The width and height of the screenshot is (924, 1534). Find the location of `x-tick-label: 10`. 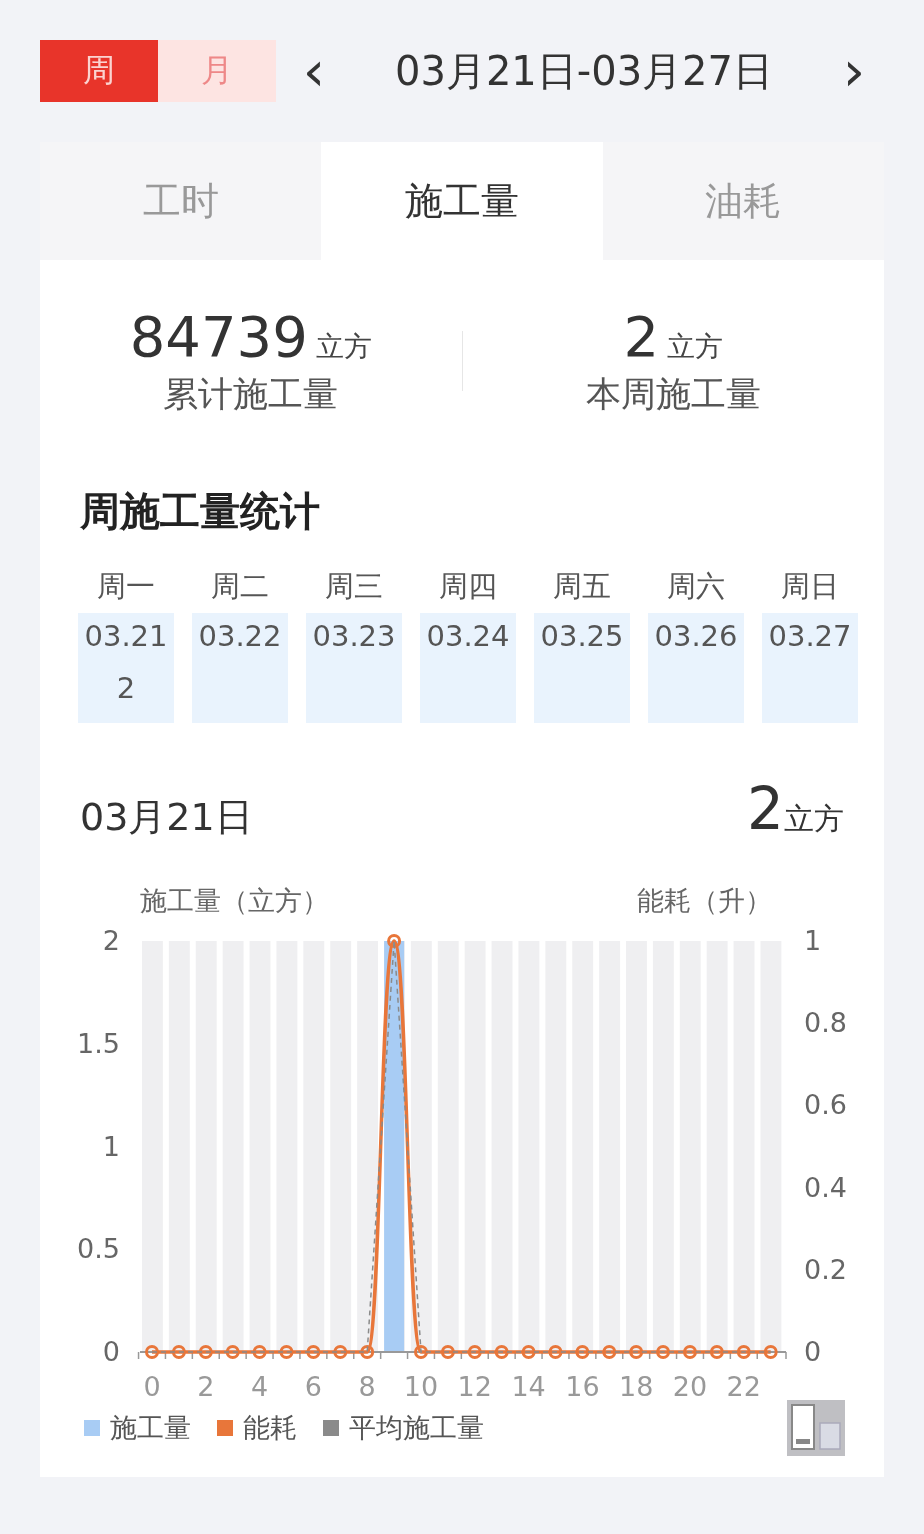

x-tick-label: 10 is located at coordinates (421, 1386).